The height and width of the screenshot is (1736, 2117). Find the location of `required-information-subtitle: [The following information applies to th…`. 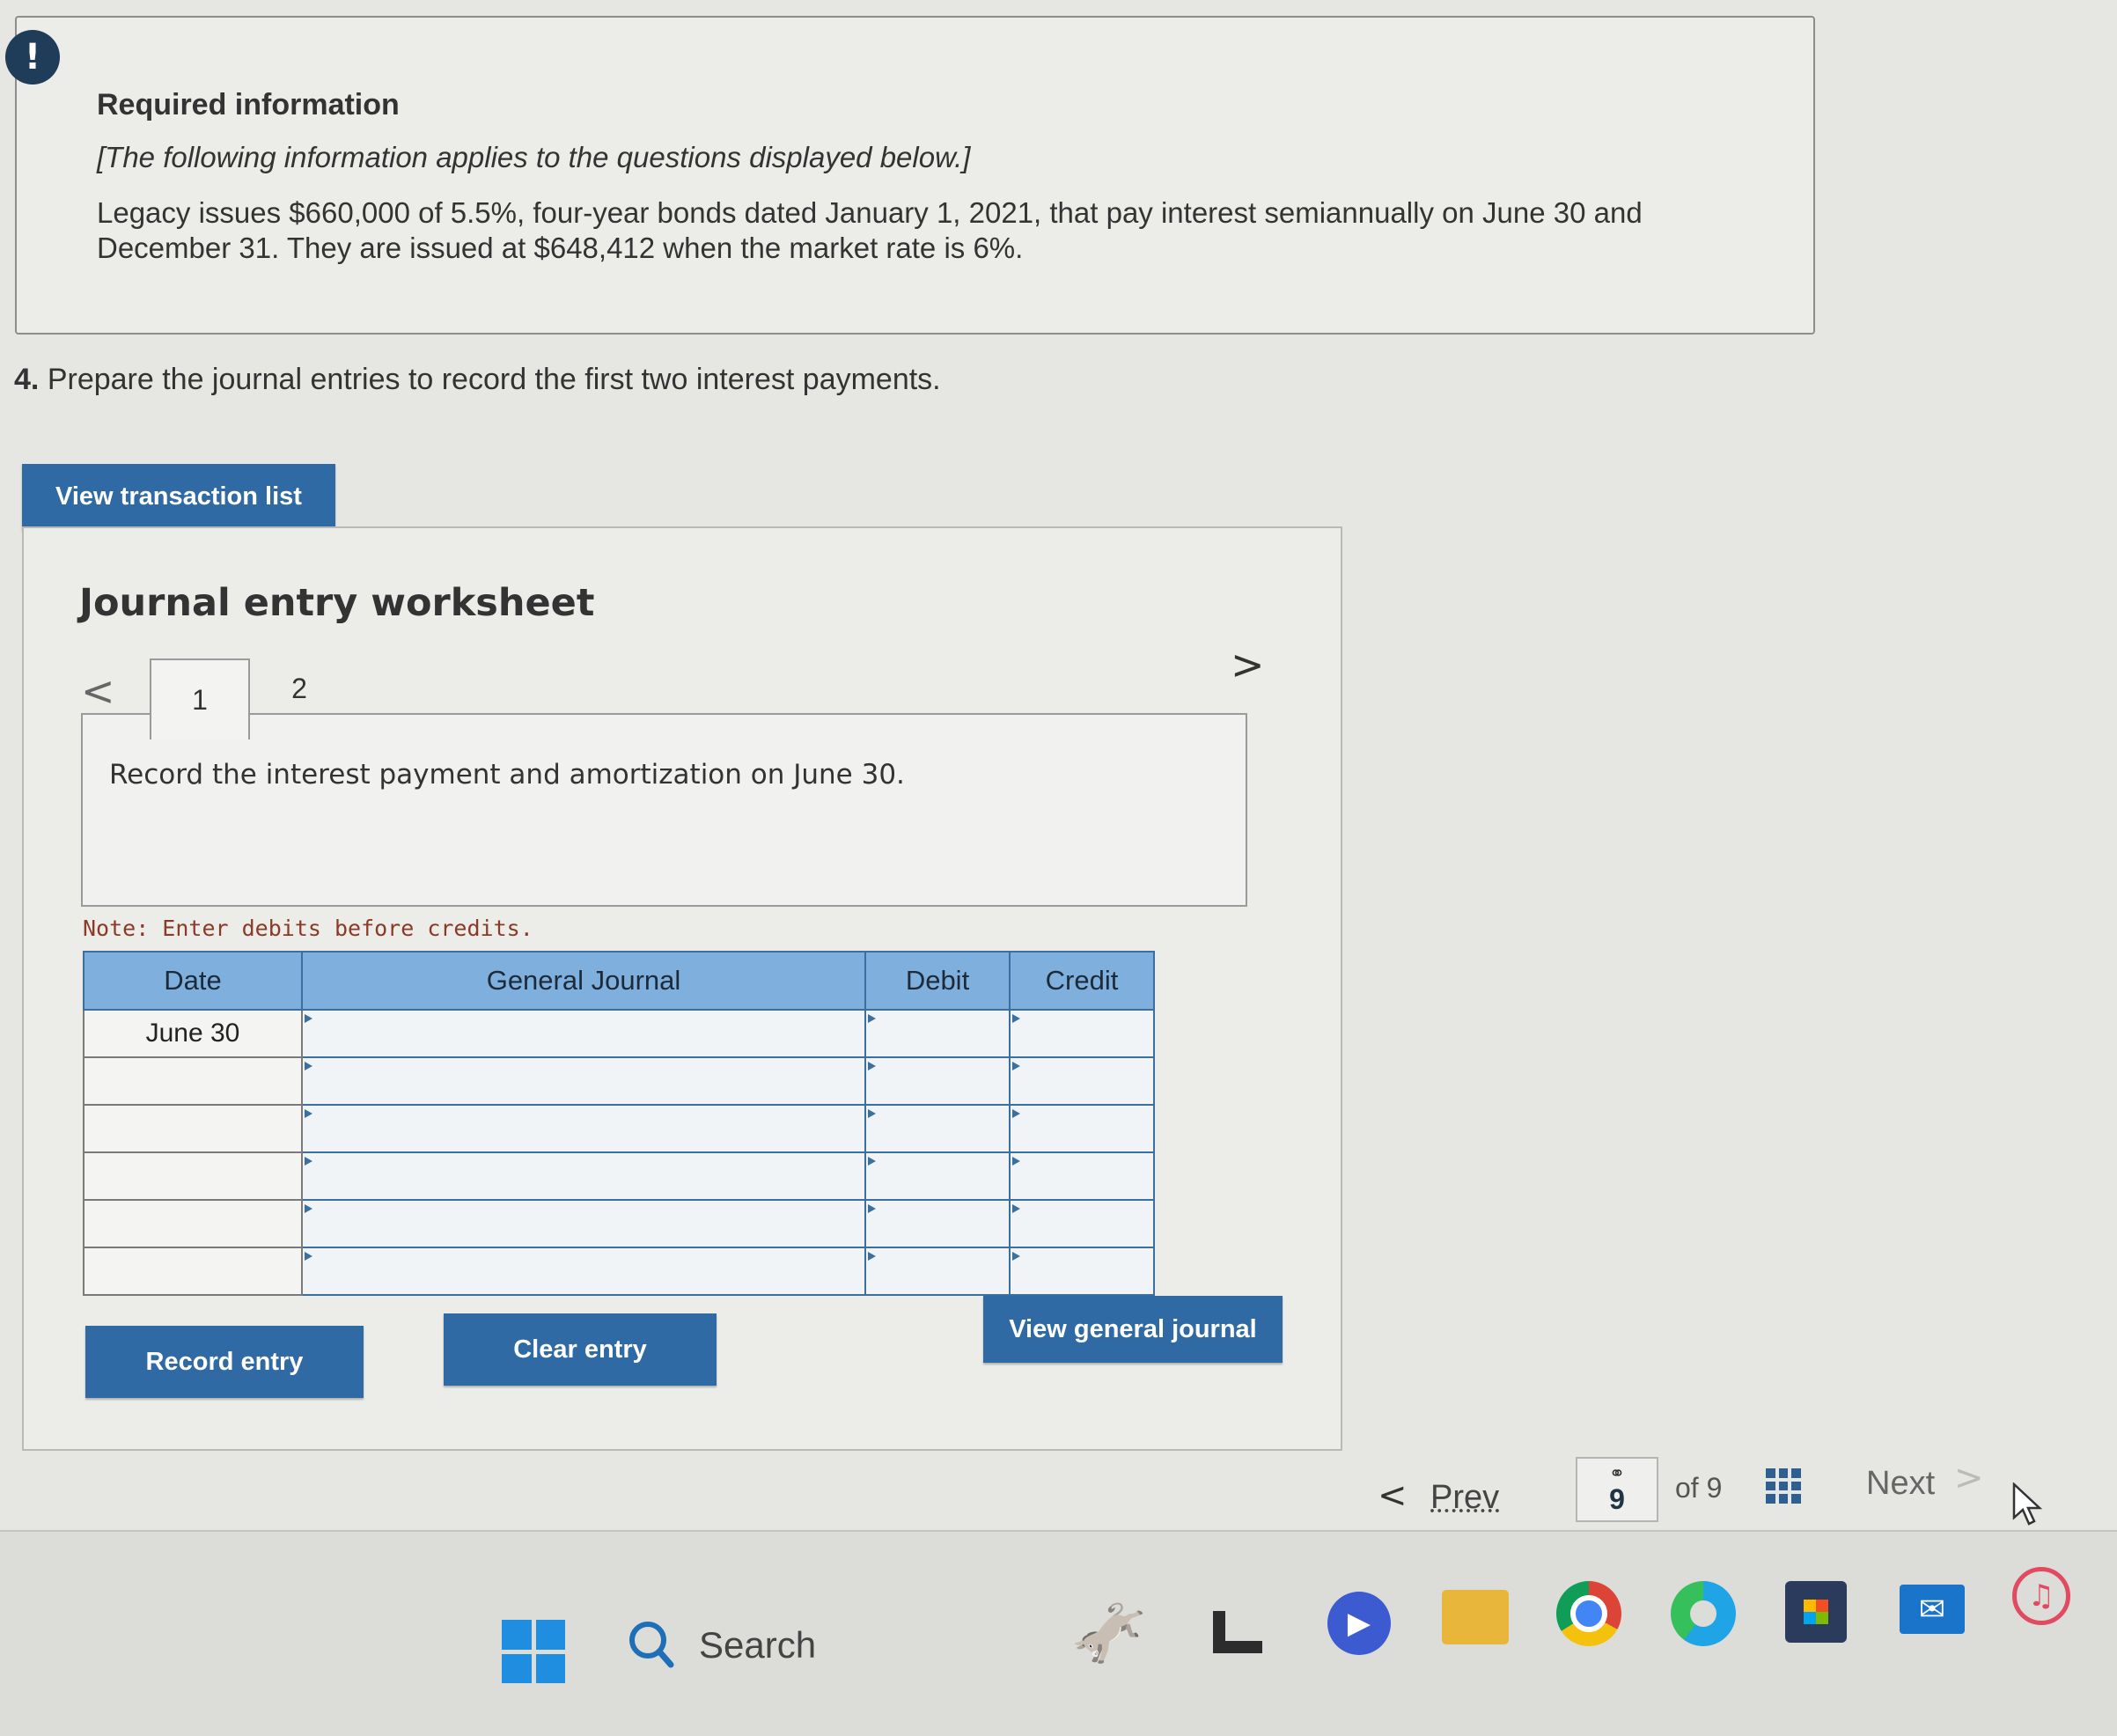

required-information-subtitle: [The following information applies to th… is located at coordinates (534, 157).